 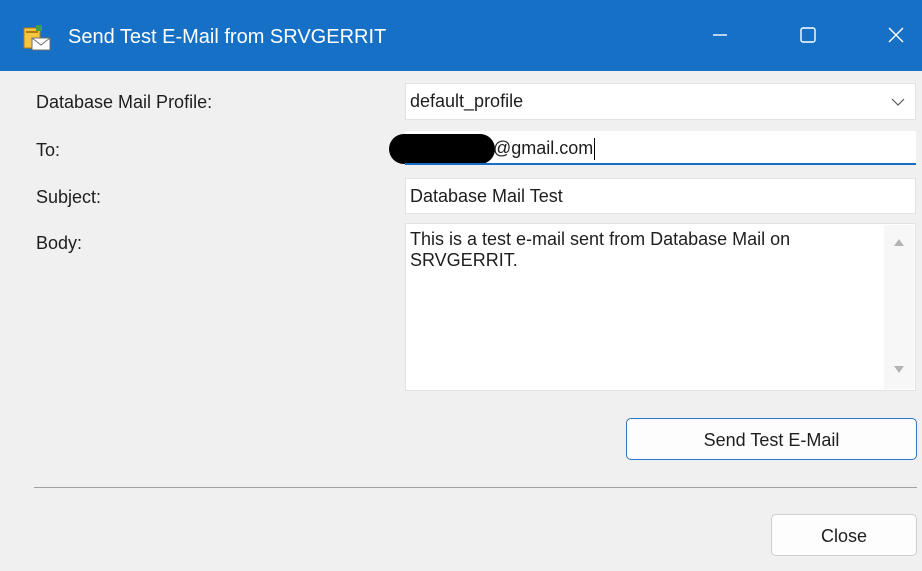 I want to click on body-scrollbar, so click(x=899, y=307).